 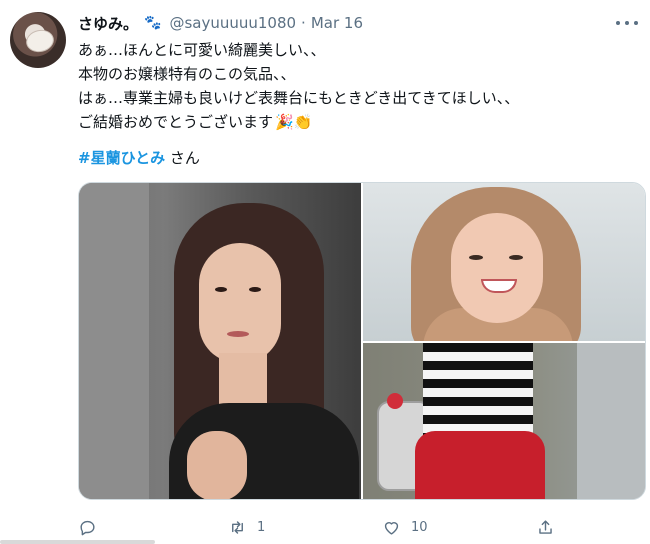 What do you see at coordinates (299, 98) in the screenshot?
I see `tweet-line: はぁ…専業主婦も良いけど表舞台にもときどき出てきてほしい、、` at bounding box center [299, 98].